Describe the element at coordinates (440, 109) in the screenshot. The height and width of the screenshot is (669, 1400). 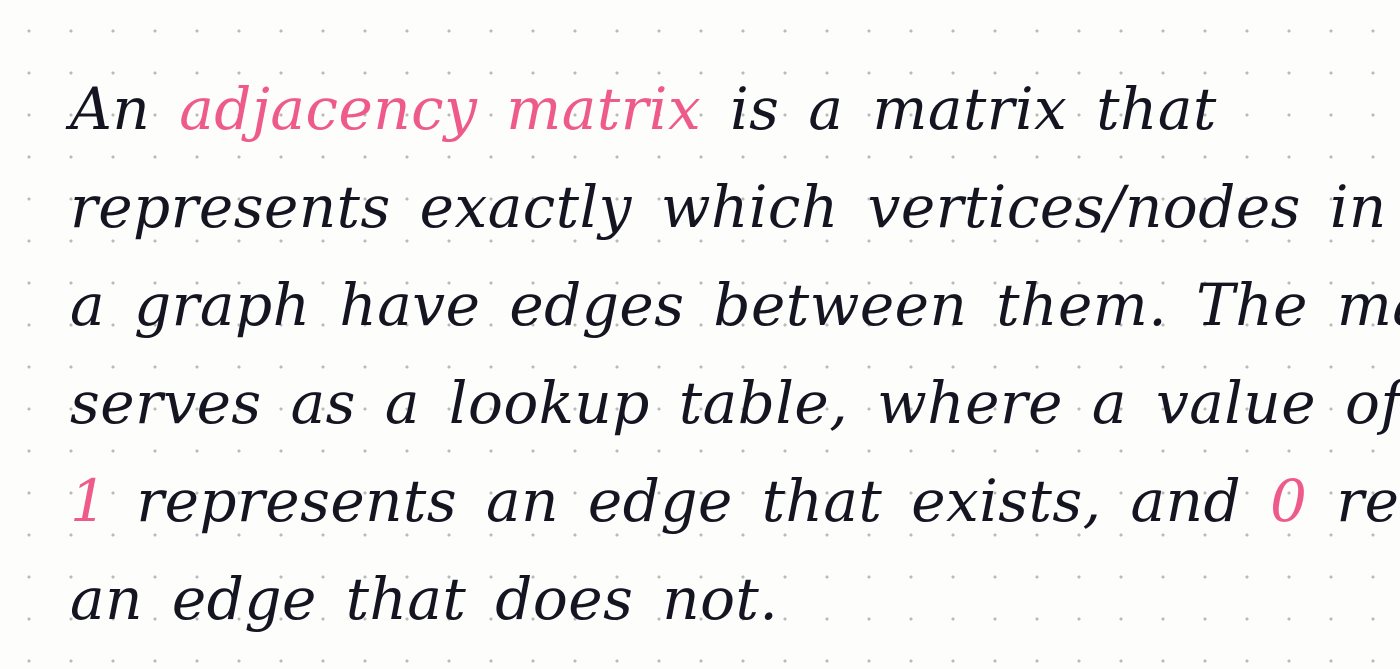
I see `highlight-adjacency-matrix: adjacency matrix` at that location.